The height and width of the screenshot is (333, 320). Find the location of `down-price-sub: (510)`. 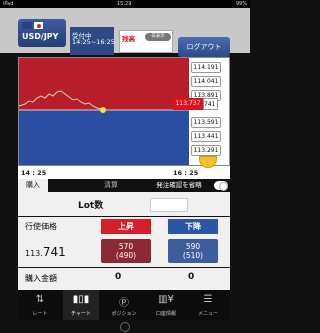

down-price-sub: (510) is located at coordinates (193, 255).